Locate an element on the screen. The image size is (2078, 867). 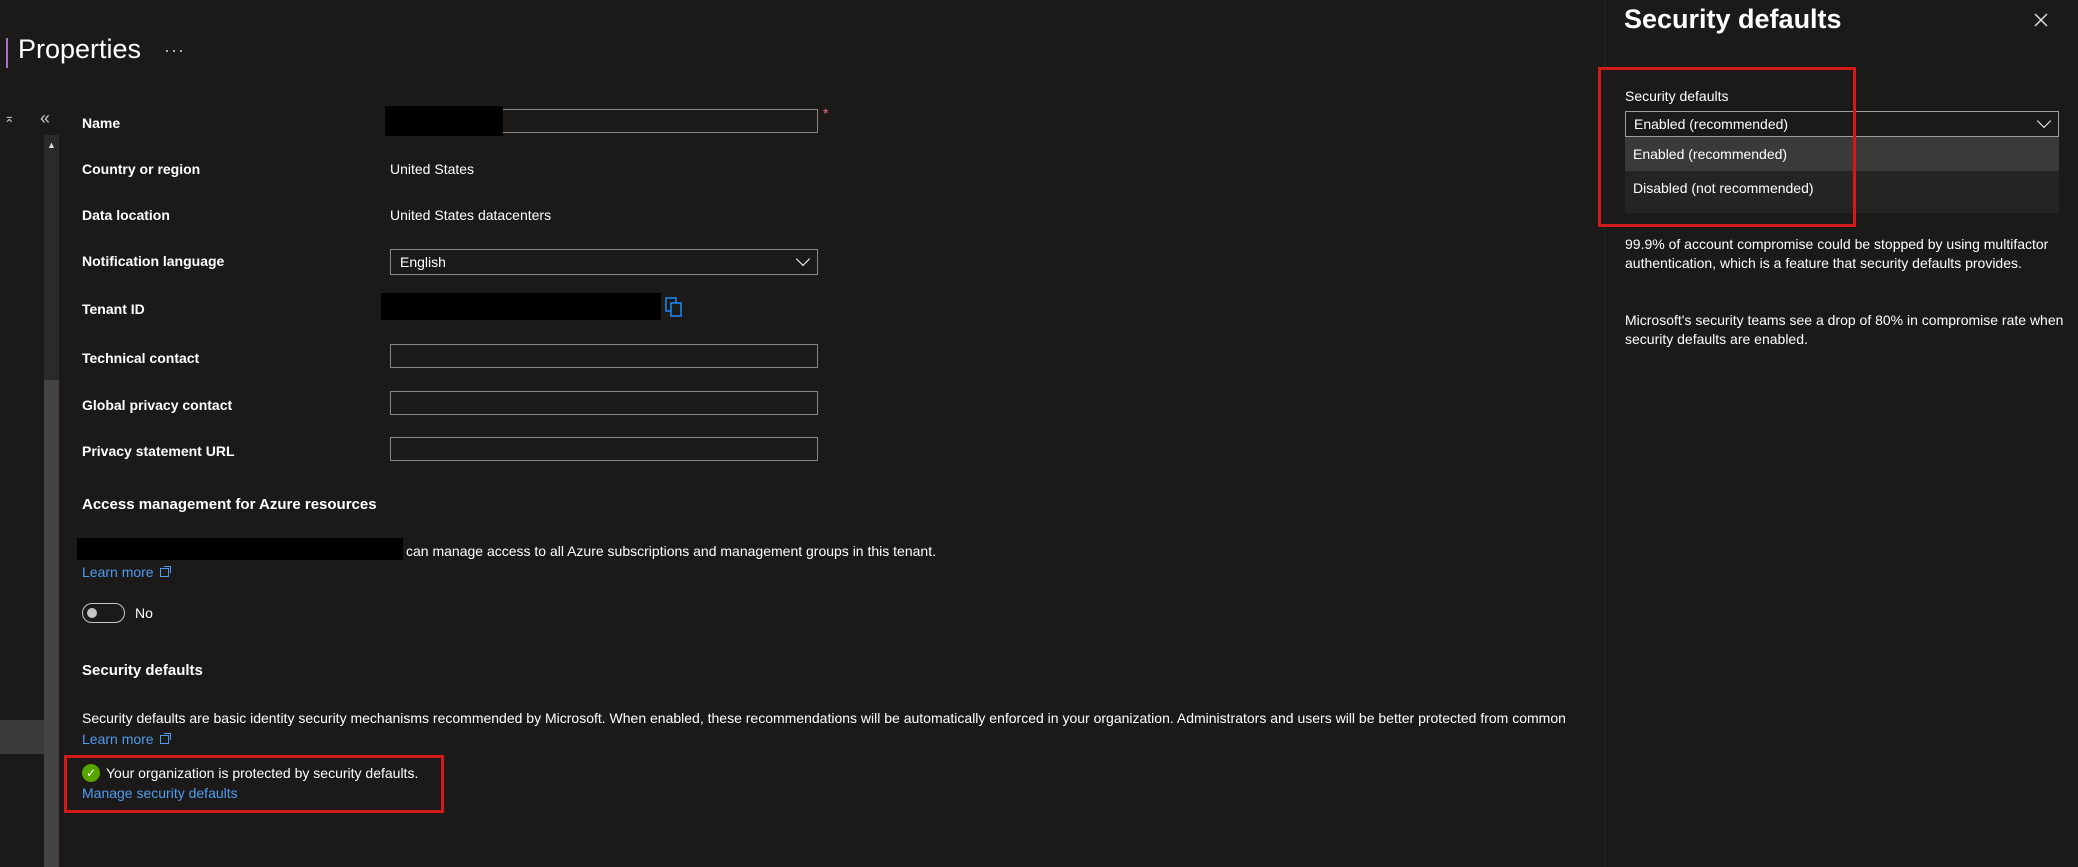
data-location-label: Data location is located at coordinates (126, 215).